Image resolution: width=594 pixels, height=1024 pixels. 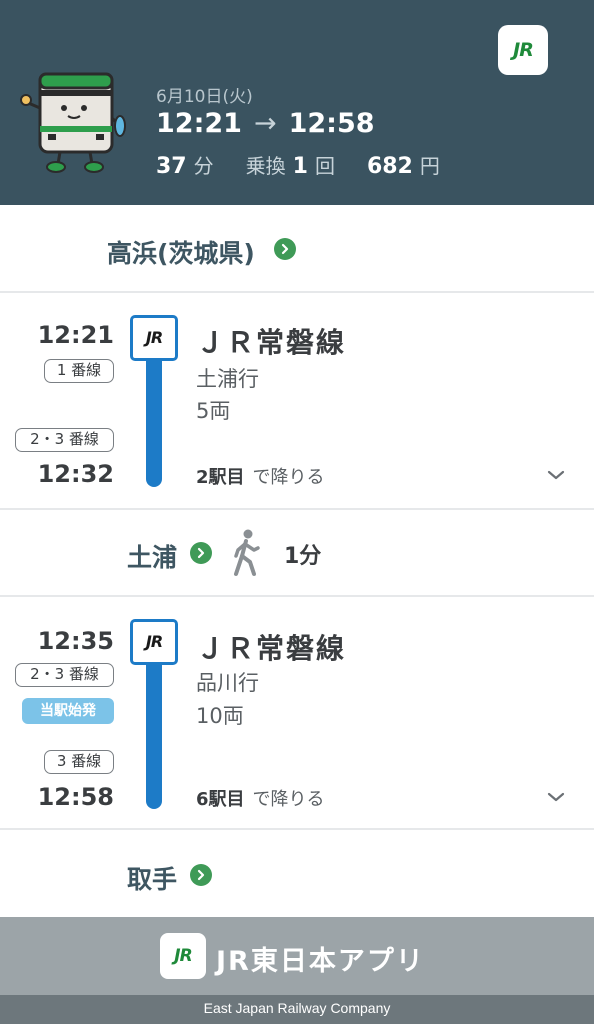 I want to click on segment-arrive-time: 12:32, so click(x=75, y=474).